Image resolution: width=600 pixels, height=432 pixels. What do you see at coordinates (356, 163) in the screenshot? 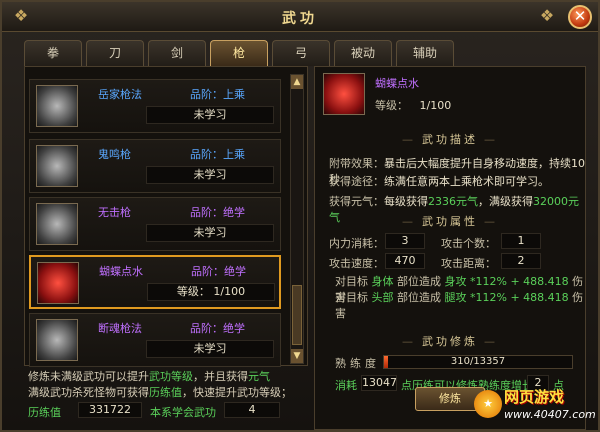
I see `effect-label: 附带效果：` at bounding box center [356, 163].